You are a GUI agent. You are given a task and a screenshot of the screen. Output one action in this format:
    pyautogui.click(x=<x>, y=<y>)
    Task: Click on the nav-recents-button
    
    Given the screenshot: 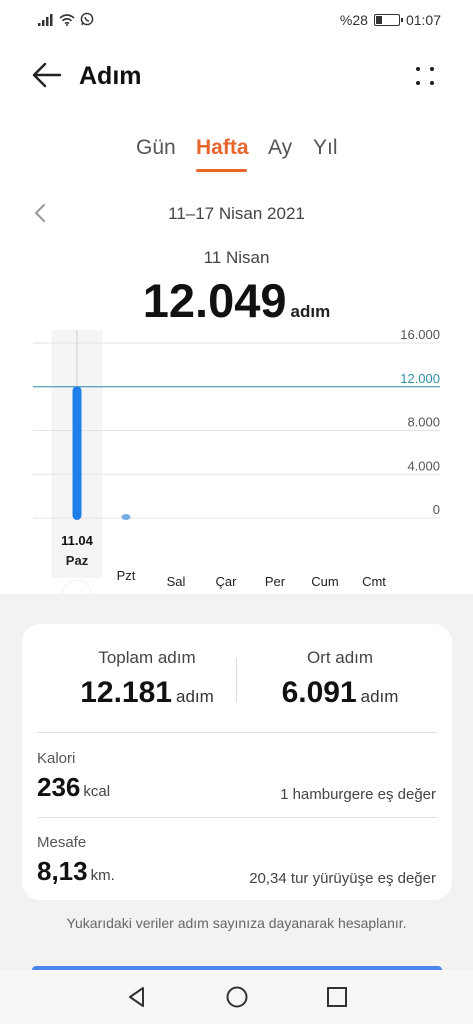 What is the action you would take?
    pyautogui.click(x=337, y=997)
    